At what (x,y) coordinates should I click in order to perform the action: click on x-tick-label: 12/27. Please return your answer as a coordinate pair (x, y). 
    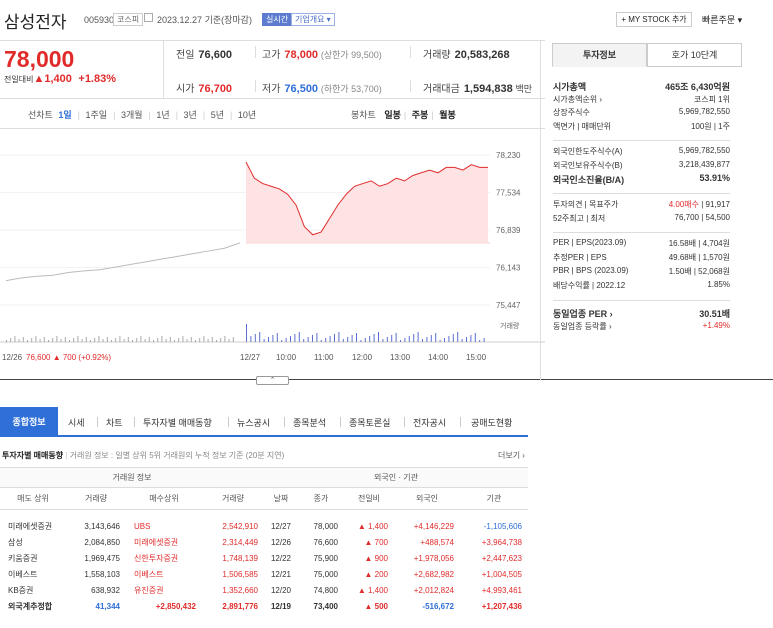
    Looking at the image, I should click on (250, 357).